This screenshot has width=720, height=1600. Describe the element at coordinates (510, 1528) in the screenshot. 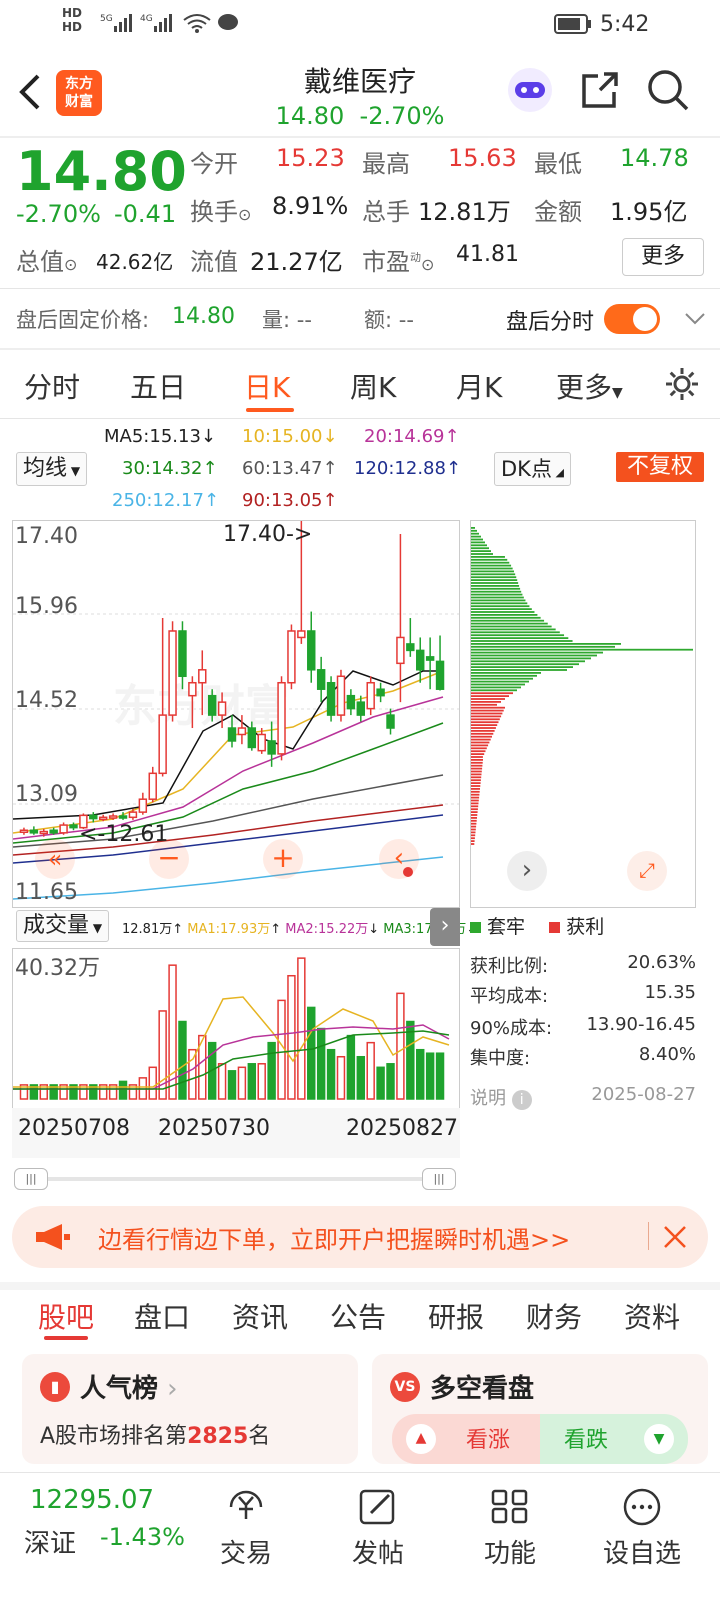

I see `nav-functions: 功能` at that location.